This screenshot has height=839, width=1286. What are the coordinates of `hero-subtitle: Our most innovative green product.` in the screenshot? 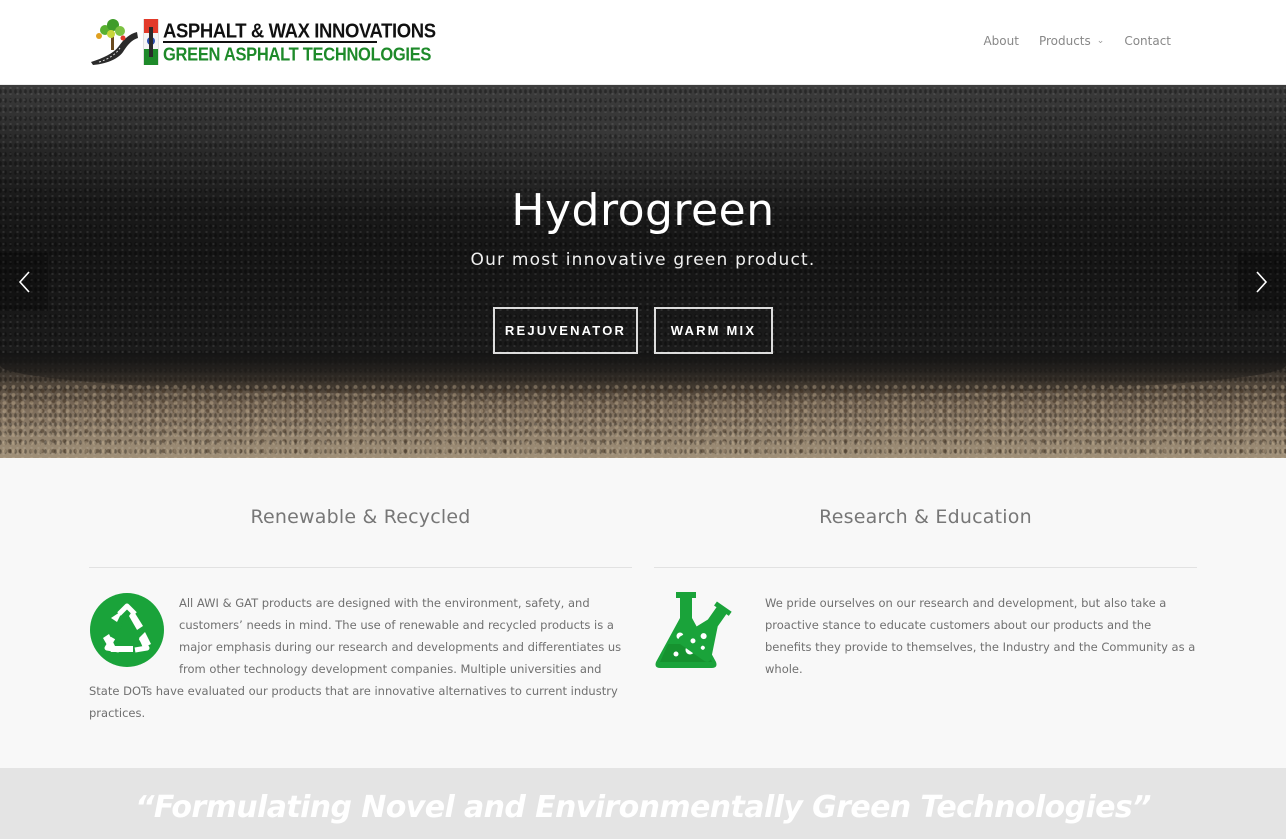 It's located at (643, 260).